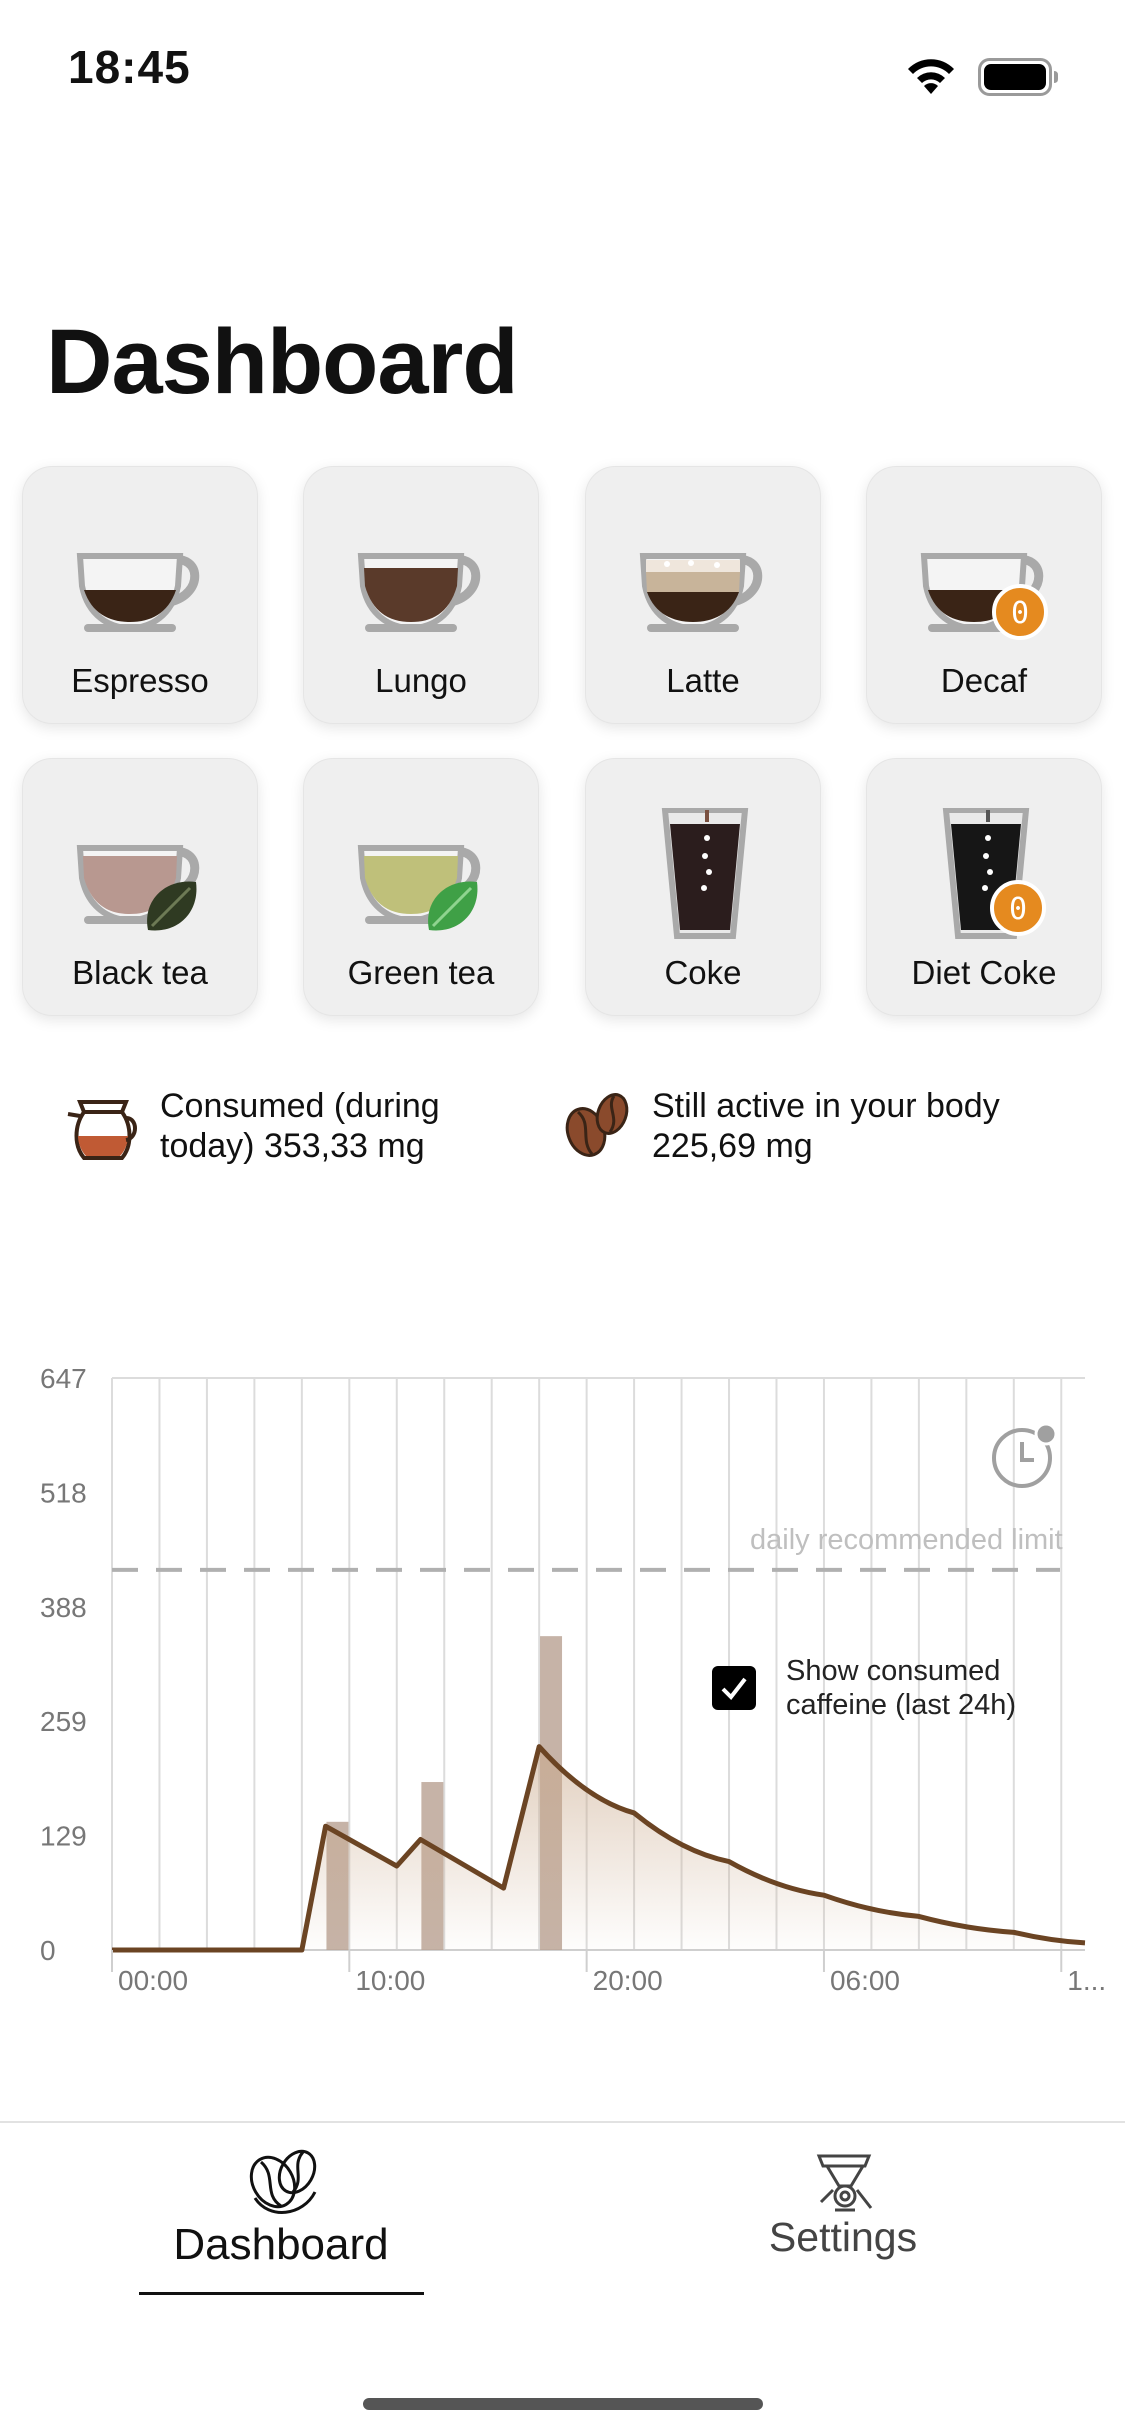 This screenshot has height=2436, width=1125. Describe the element at coordinates (129, 67) in the screenshot. I see `status-time: 18:45` at that location.